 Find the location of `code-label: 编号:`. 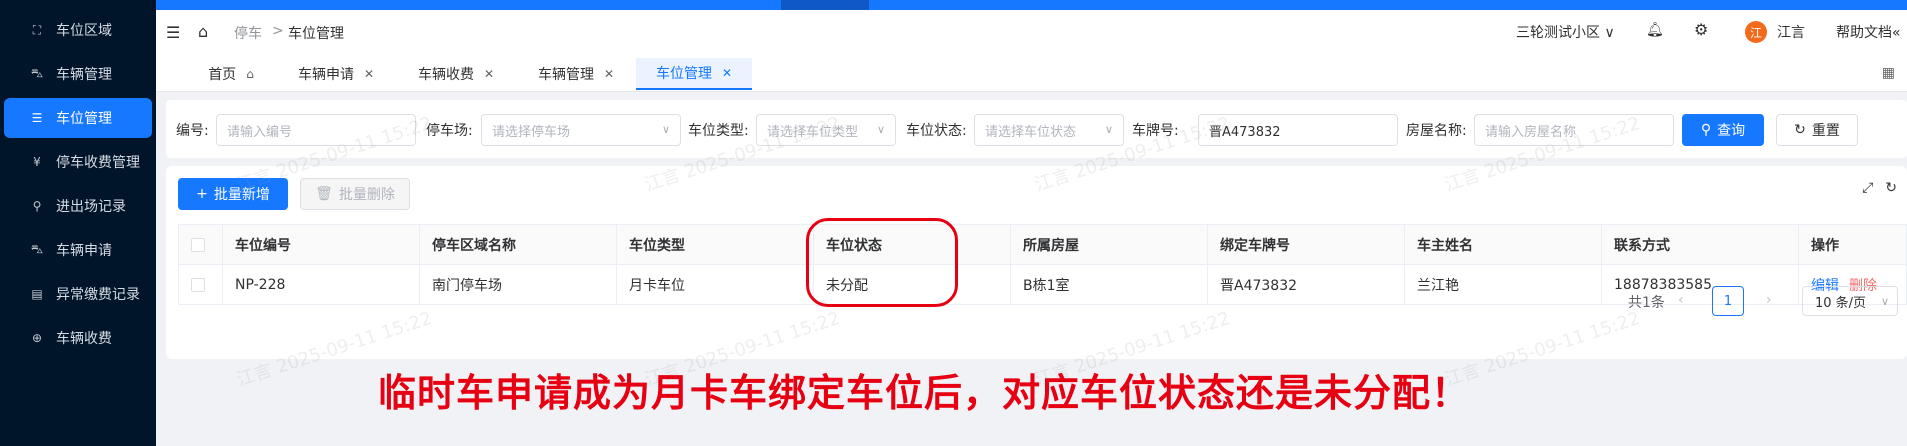

code-label: 编号: is located at coordinates (192, 131).